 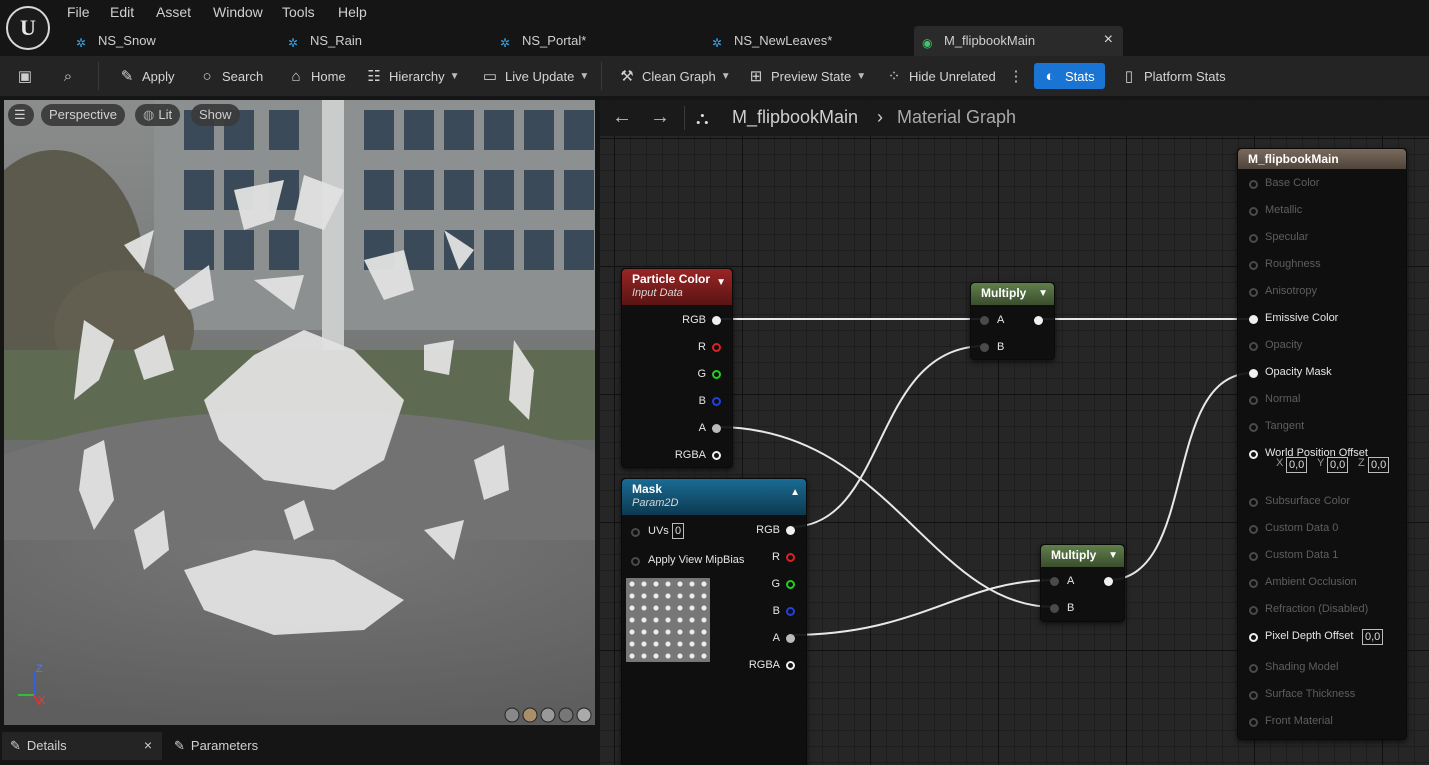 I want to click on perspective-button: Perspective, so click(x=83, y=115).